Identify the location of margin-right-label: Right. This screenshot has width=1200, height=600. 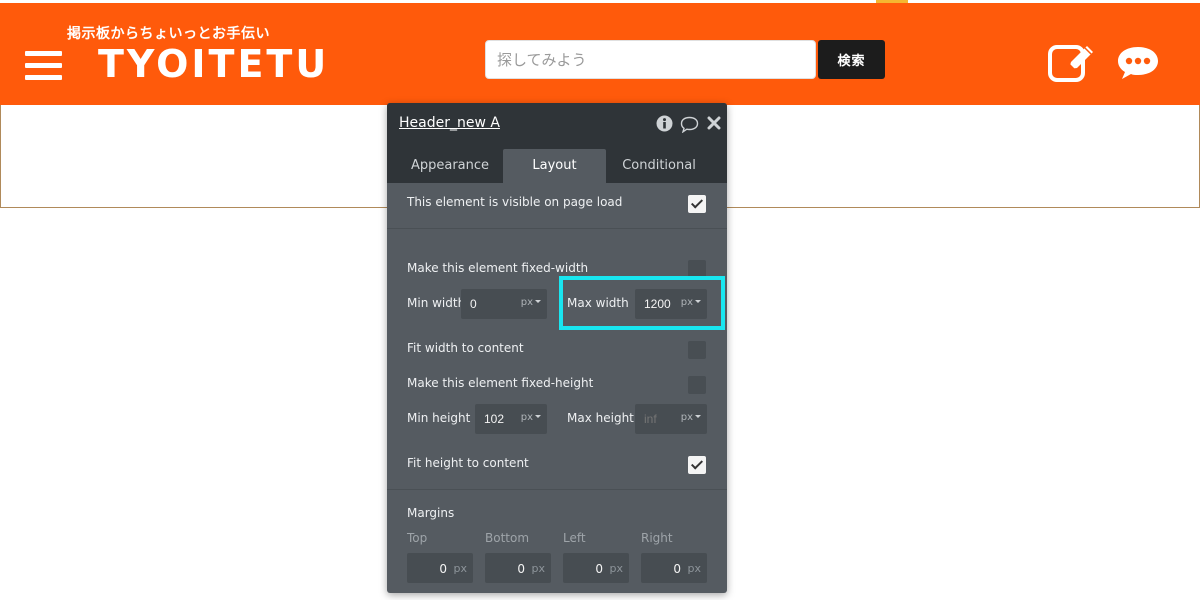
(657, 538).